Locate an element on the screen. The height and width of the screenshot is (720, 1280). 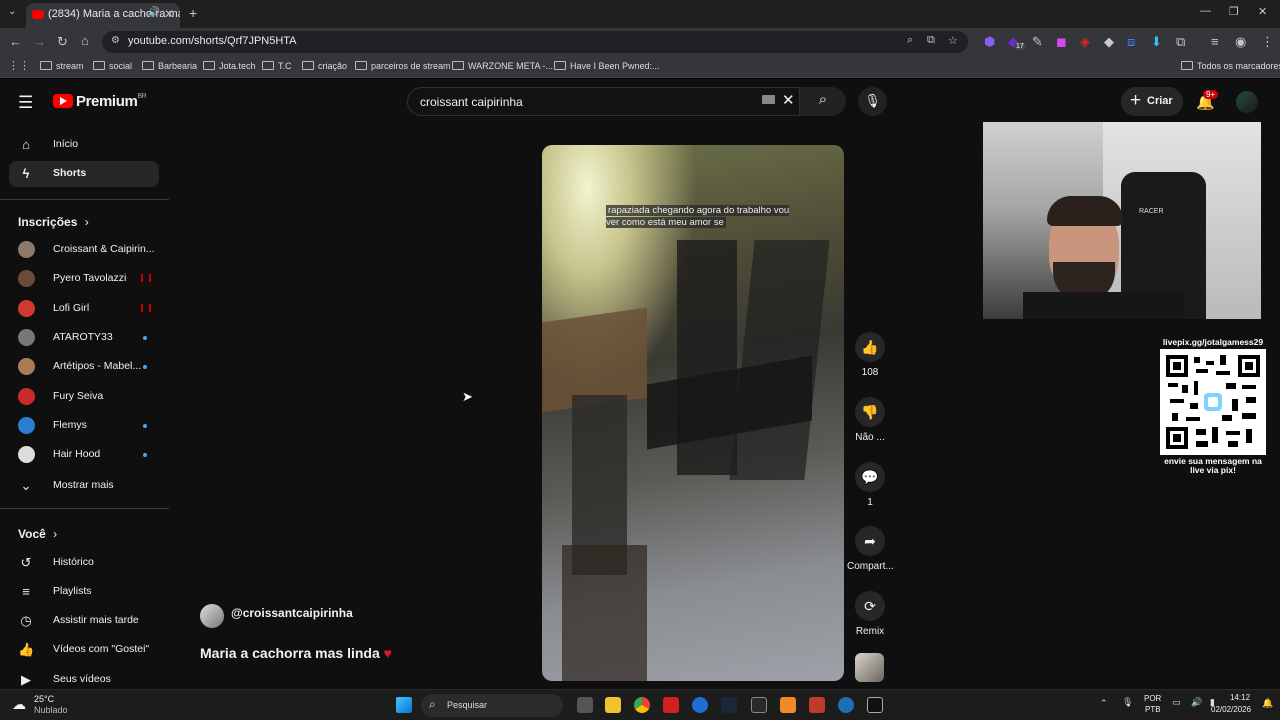
minimize-icon: — is located at coordinates (1205, 11).